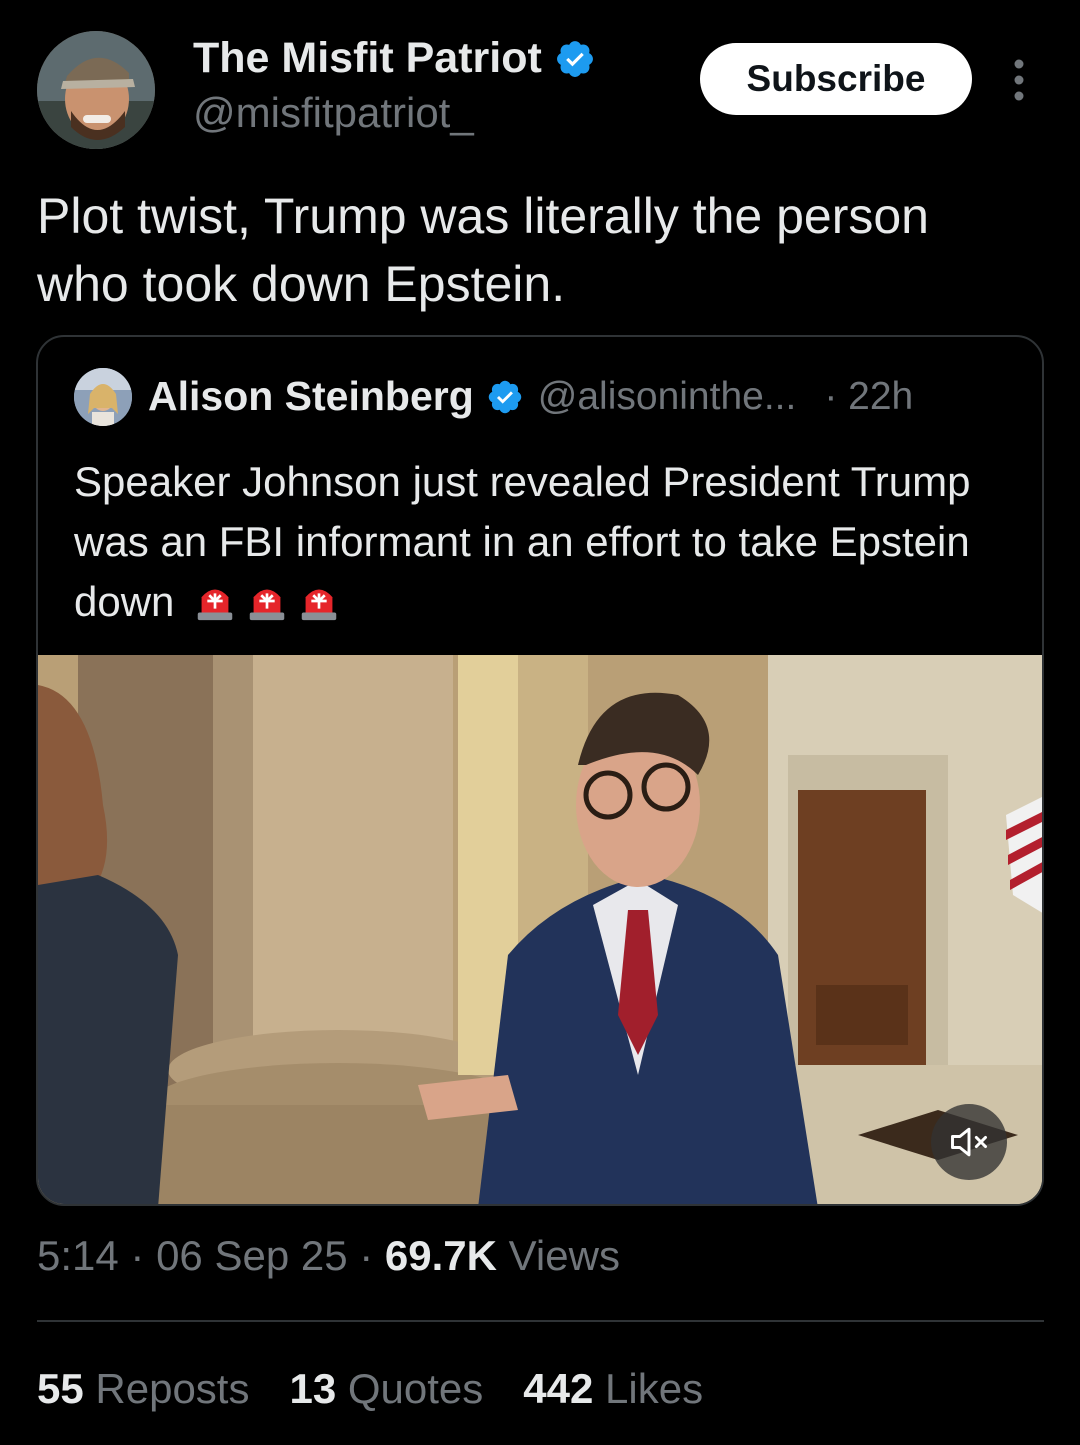 The width and height of the screenshot is (1080, 1445). What do you see at coordinates (868, 397) in the screenshot?
I see `quoted-timestamp: · 22h` at bounding box center [868, 397].